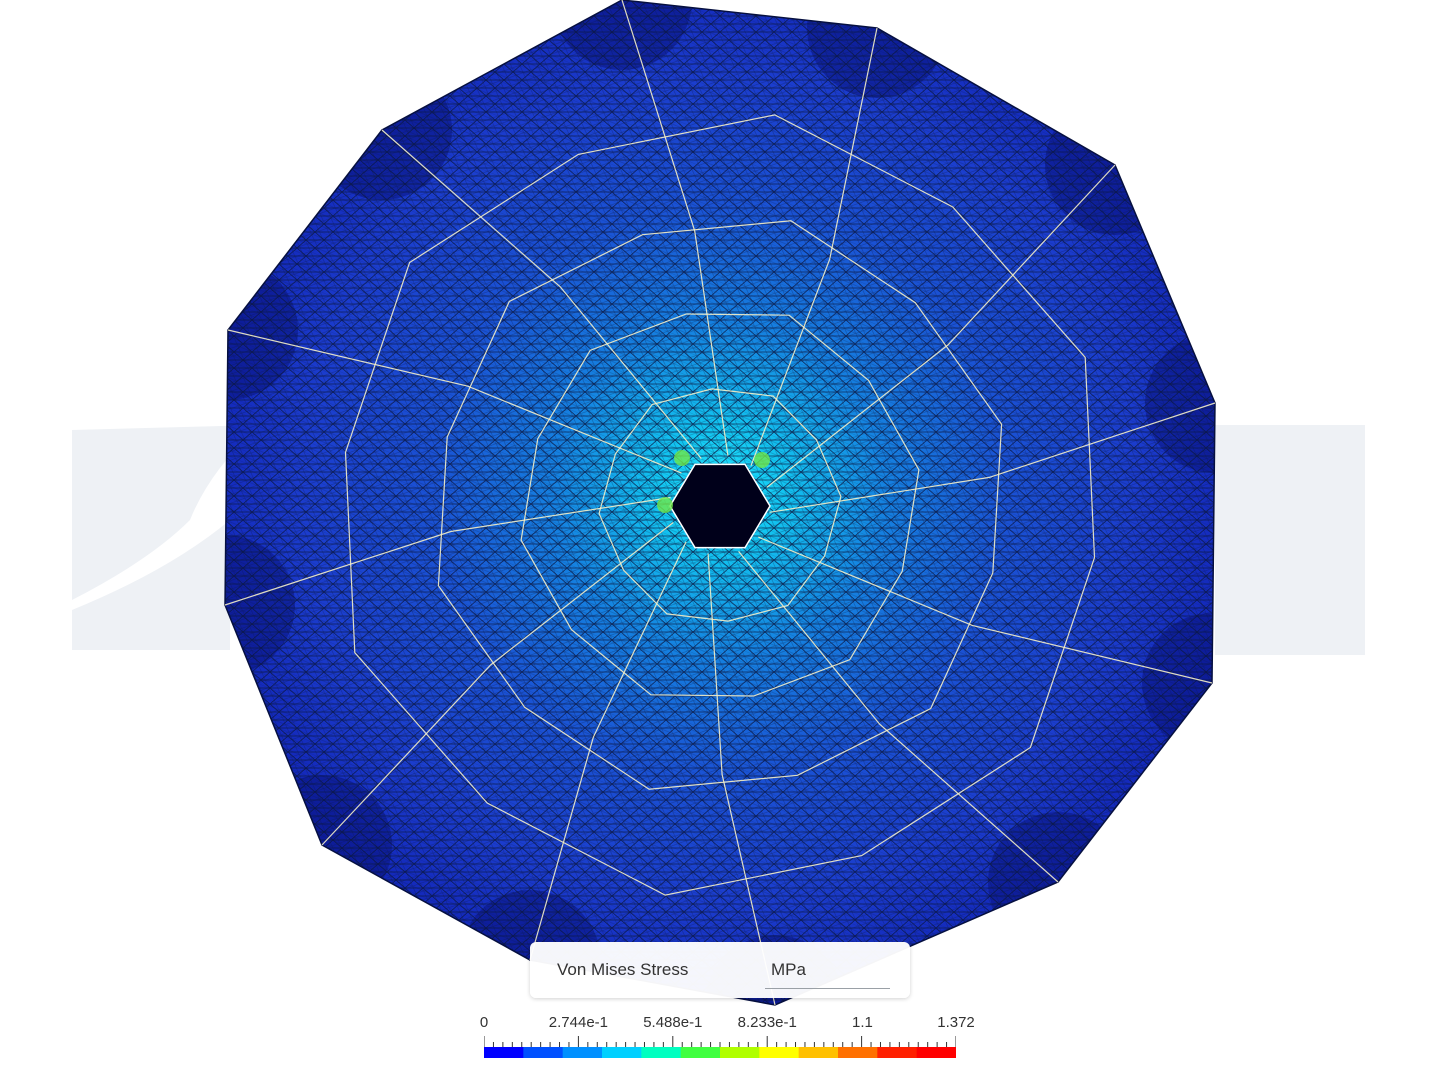 The width and height of the screenshot is (1440, 1080). What do you see at coordinates (720, 970) in the screenshot?
I see `legend-panel: Von Mises Stress MPa` at bounding box center [720, 970].